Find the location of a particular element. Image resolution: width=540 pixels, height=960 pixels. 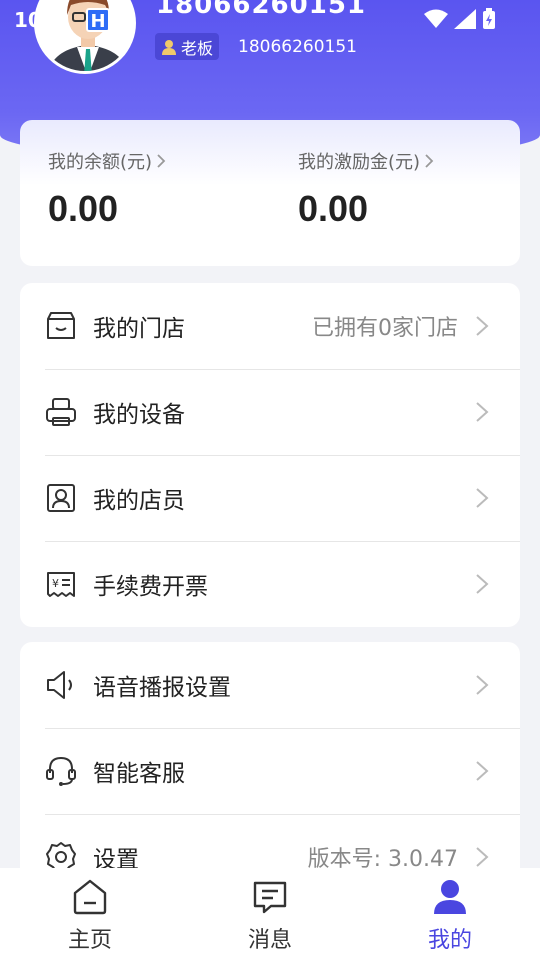

menu-label: 智能客服 is located at coordinates (139, 774).